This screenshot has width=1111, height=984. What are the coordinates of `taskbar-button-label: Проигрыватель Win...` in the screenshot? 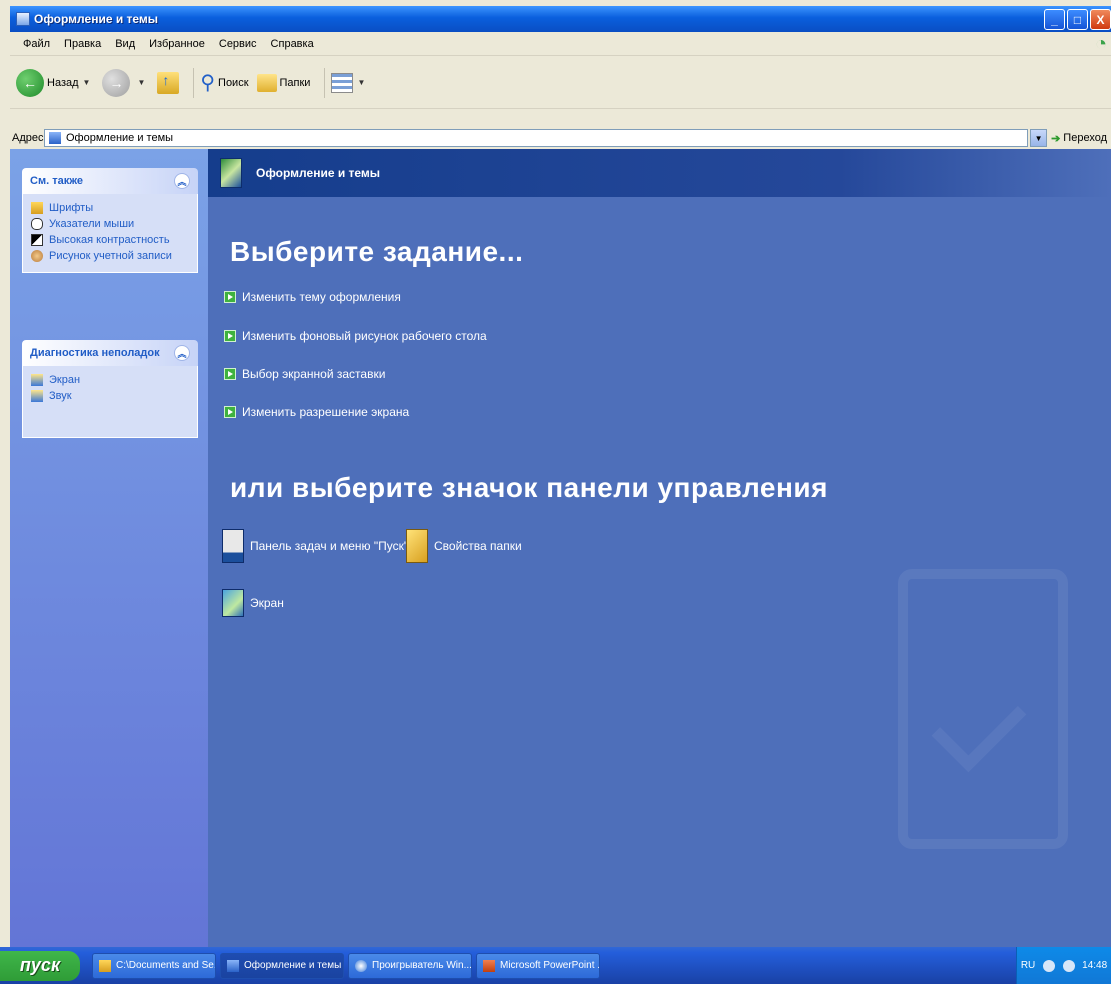 It's located at (422, 965).